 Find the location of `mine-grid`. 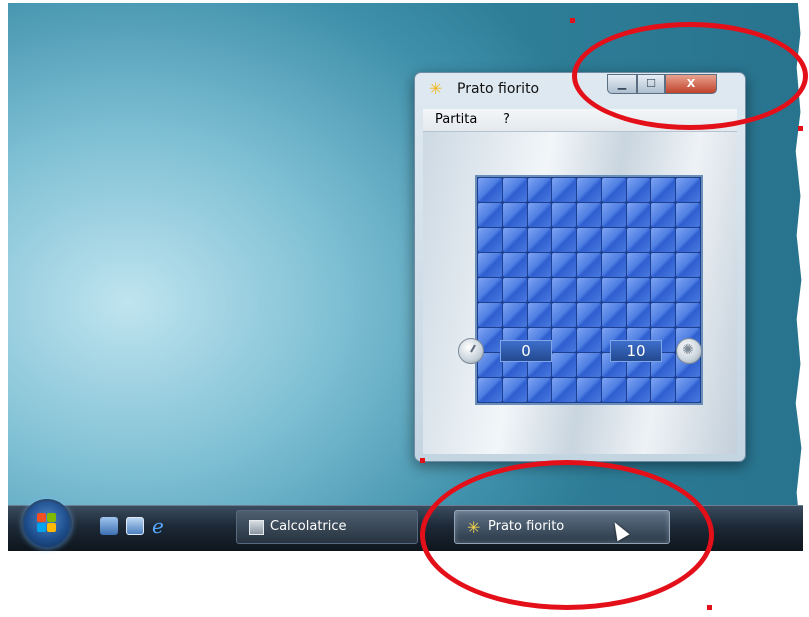

mine-grid is located at coordinates (589, 290).